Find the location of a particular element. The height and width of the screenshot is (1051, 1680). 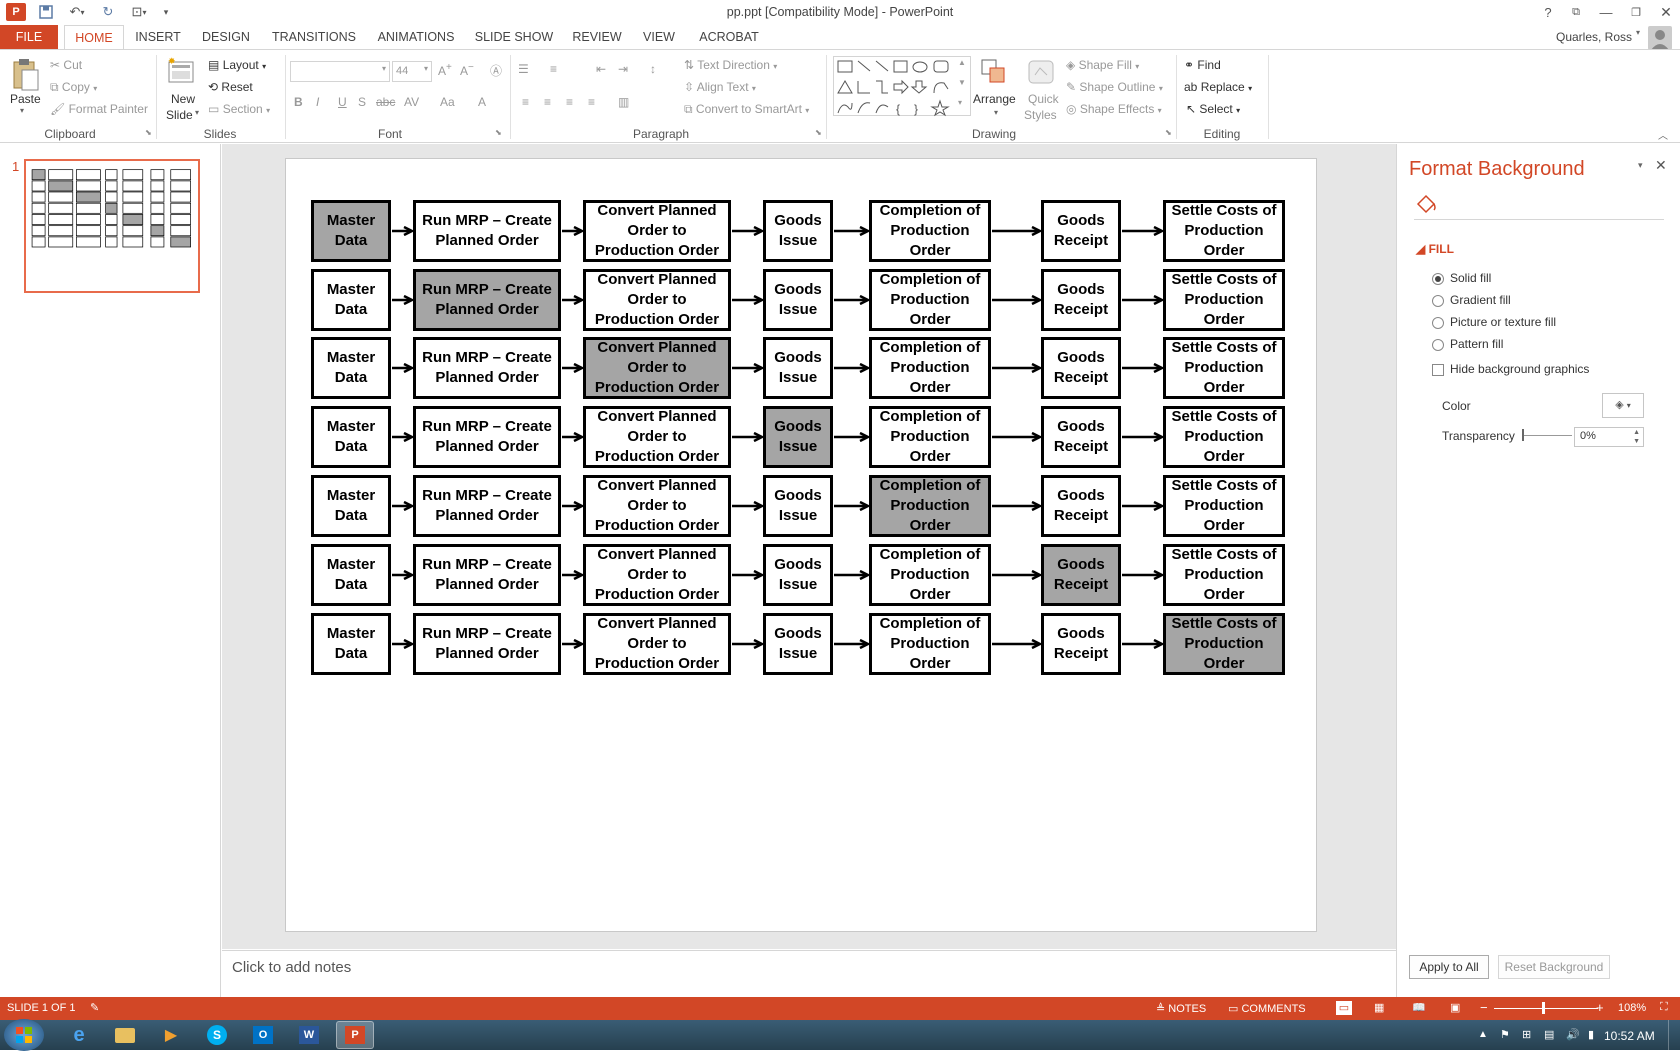

restore-icon: ❐ is located at coordinates (1636, 12).